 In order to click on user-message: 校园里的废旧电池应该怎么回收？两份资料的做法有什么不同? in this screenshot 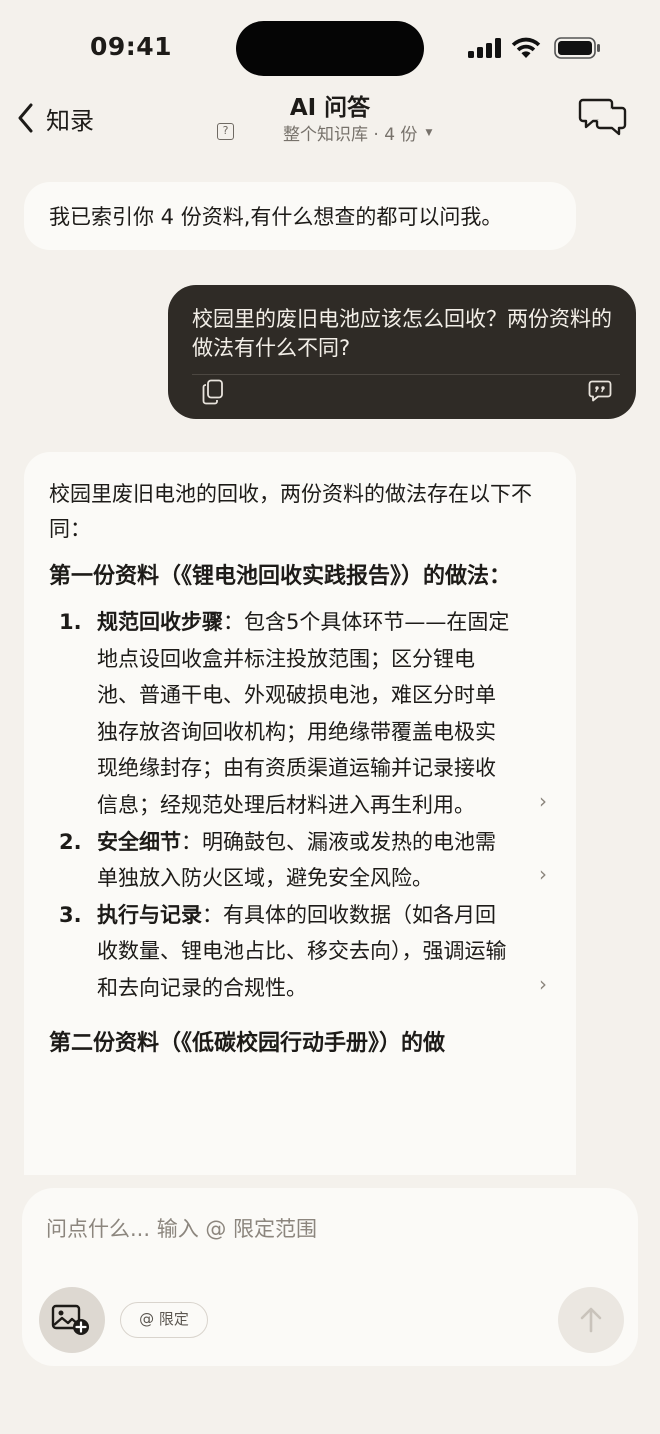, I will do `click(402, 352)`.